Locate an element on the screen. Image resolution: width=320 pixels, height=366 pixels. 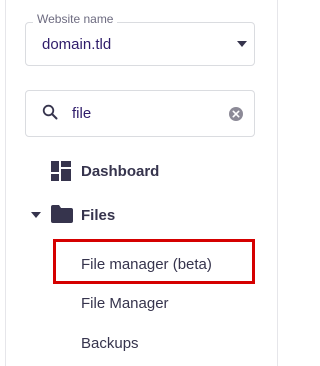
dashboard-icon is located at coordinates (61, 171).